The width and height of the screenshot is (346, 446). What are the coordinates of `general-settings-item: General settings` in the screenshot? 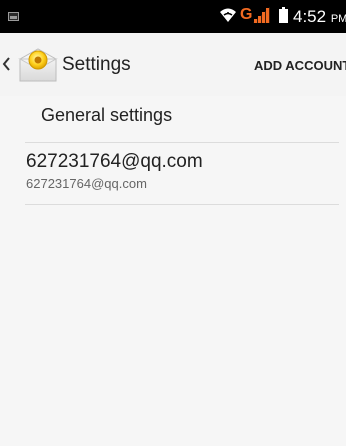 It's located at (173, 119).